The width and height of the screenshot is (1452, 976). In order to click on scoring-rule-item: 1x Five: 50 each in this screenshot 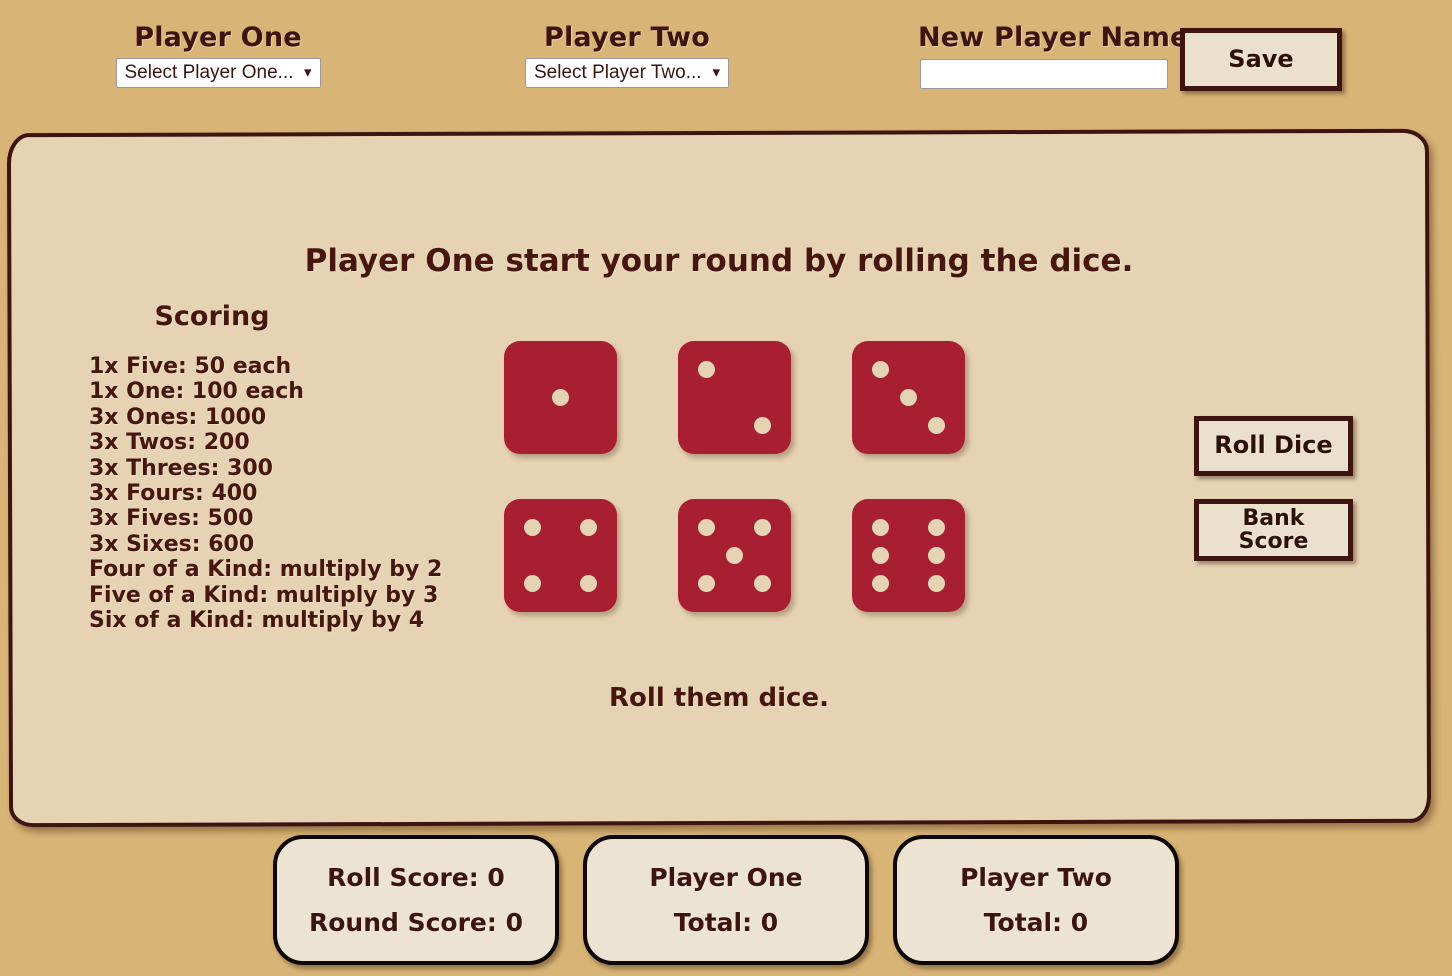, I will do `click(190, 366)`.